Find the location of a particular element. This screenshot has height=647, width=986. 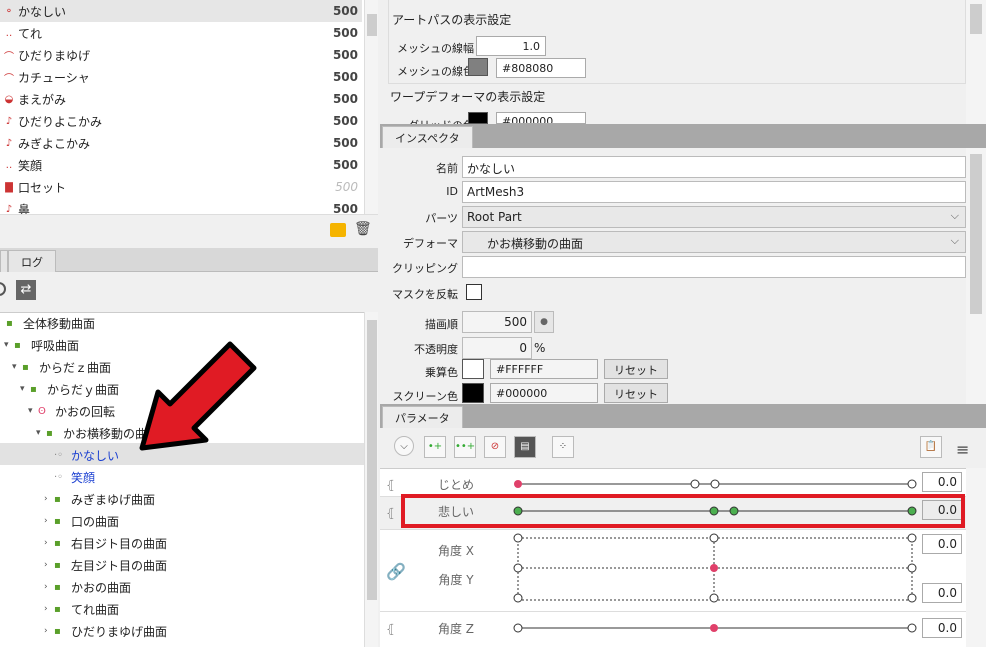

opacity-field: 0 is located at coordinates (497, 348).